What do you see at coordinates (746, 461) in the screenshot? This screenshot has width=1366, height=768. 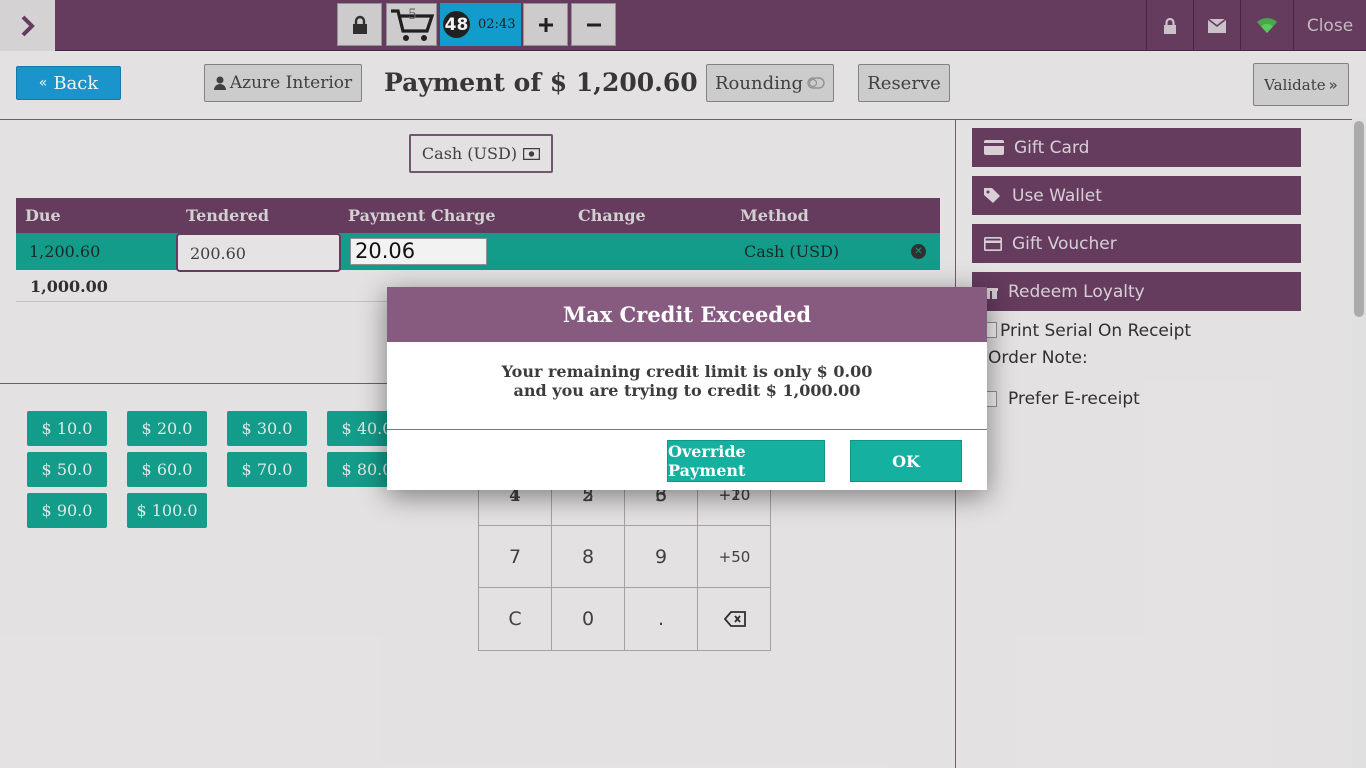 I see `override-payment-button: Override Payment` at bounding box center [746, 461].